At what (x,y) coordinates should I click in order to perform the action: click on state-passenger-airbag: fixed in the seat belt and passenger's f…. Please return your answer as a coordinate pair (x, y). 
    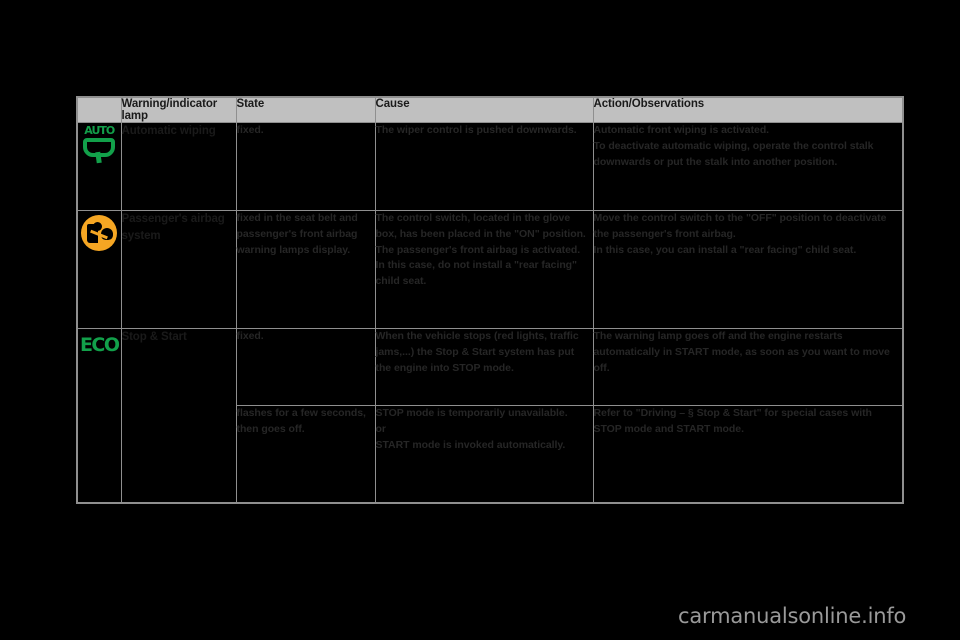
    Looking at the image, I should click on (305, 269).